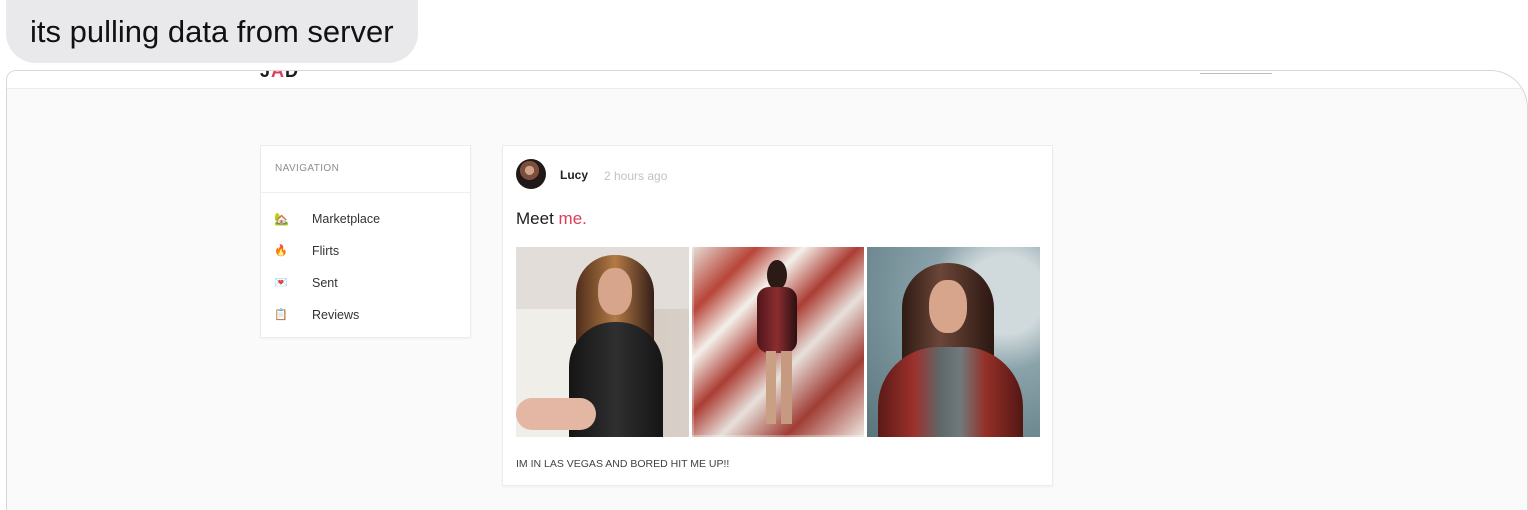 The image size is (1528, 510). What do you see at coordinates (281, 251) in the screenshot?
I see `fire-icon: 🔥` at bounding box center [281, 251].